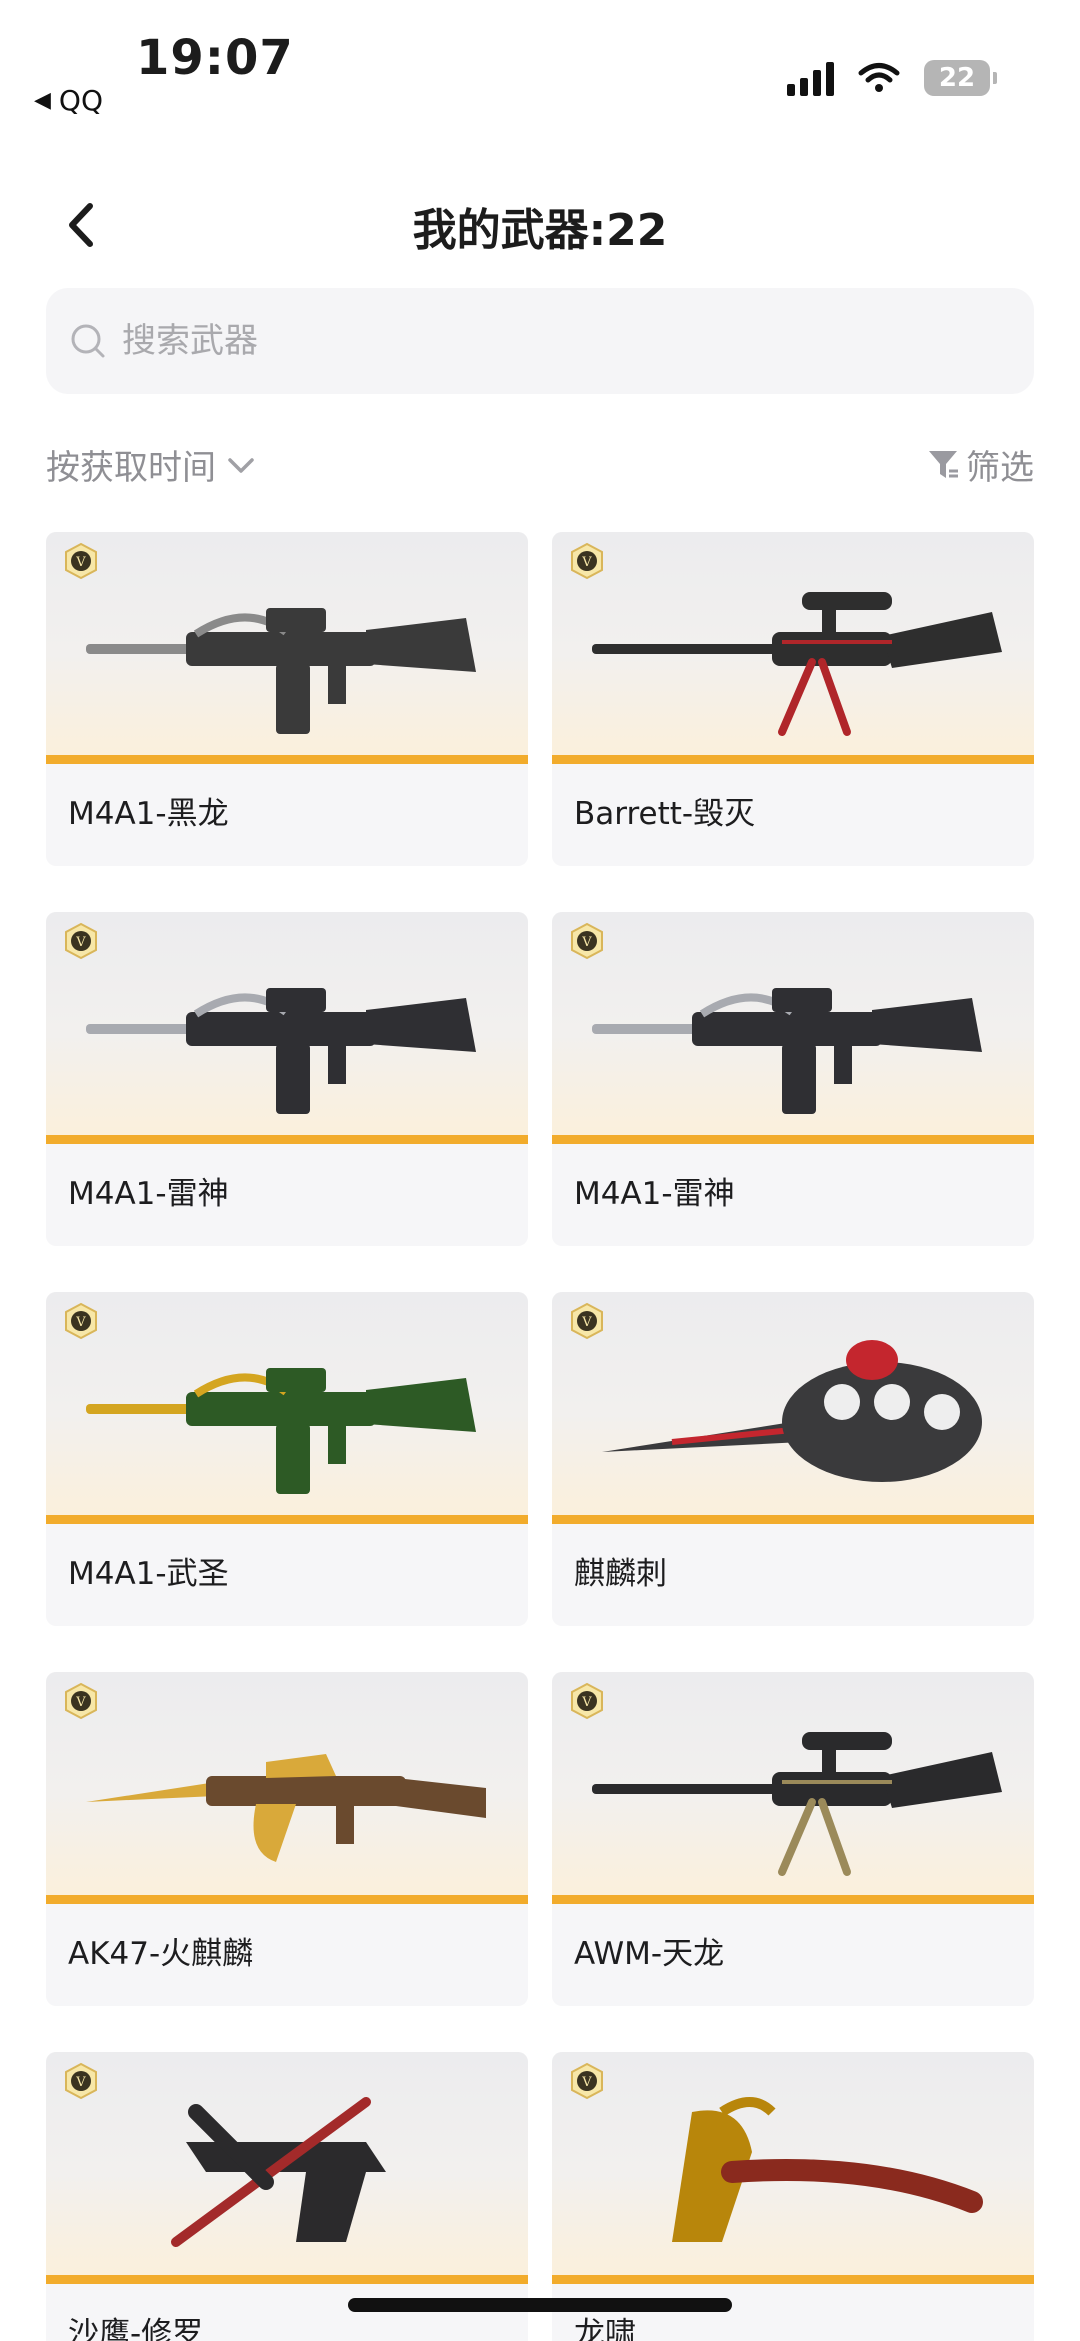 This screenshot has width=1080, height=2341. I want to click on axe-icon, so click(827, 2169).